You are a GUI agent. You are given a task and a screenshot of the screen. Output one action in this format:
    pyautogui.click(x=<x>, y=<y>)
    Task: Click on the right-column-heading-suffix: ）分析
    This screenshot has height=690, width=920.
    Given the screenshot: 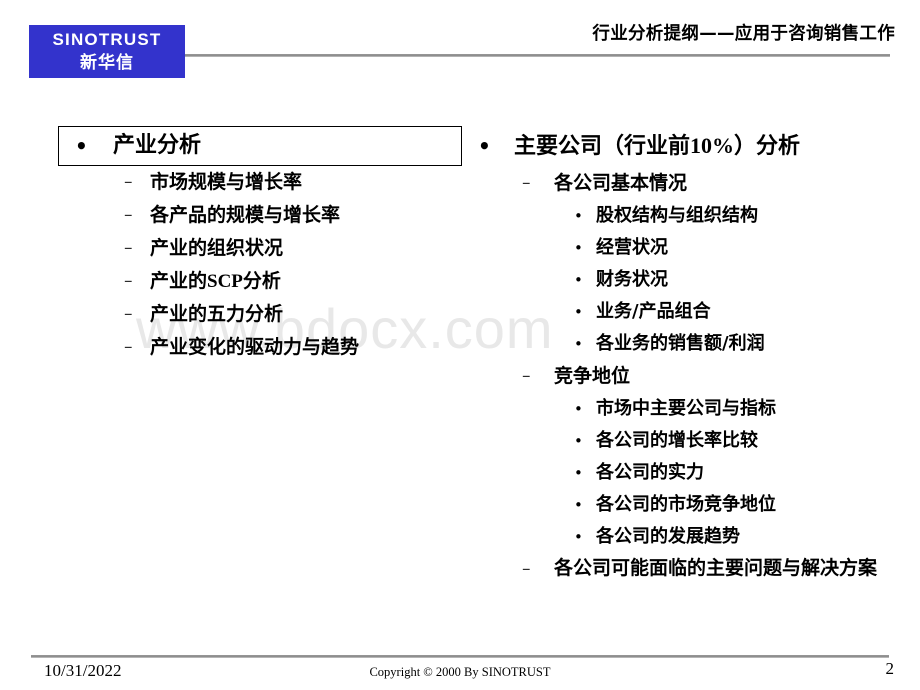 What is the action you would take?
    pyautogui.click(x=767, y=146)
    